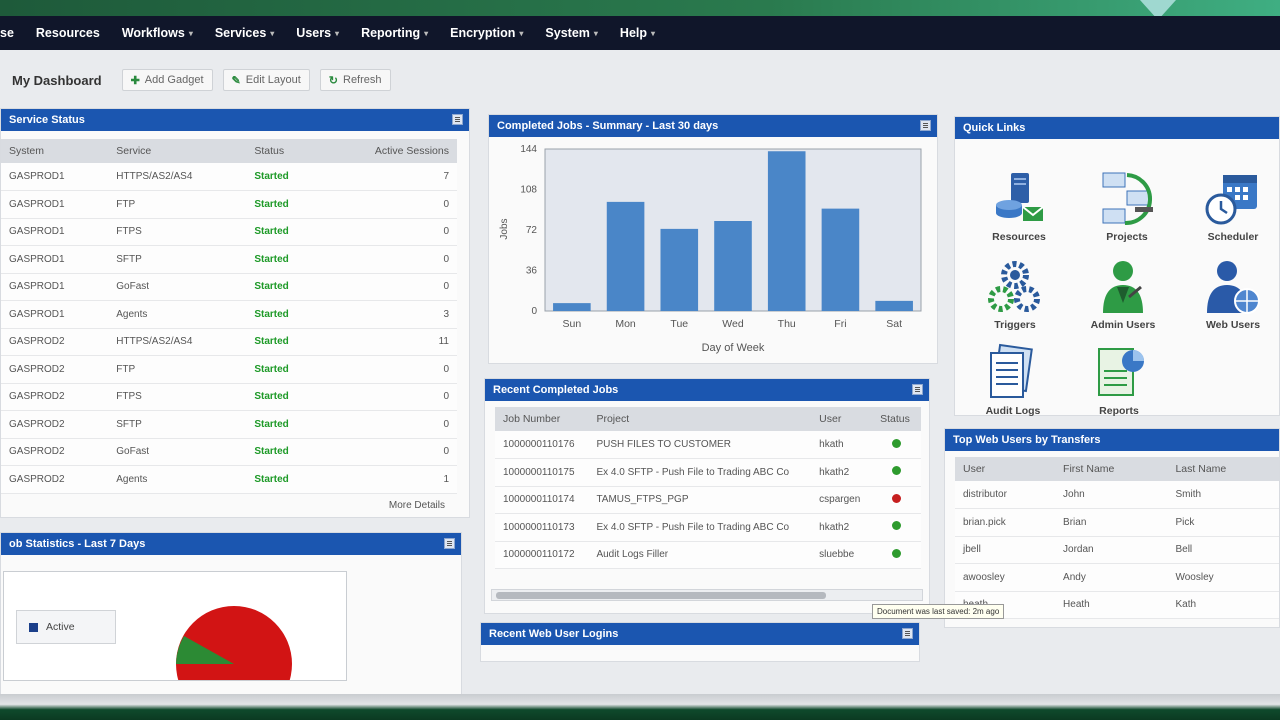  What do you see at coordinates (700, 419) in the screenshot?
I see `column-header: Project` at bounding box center [700, 419].